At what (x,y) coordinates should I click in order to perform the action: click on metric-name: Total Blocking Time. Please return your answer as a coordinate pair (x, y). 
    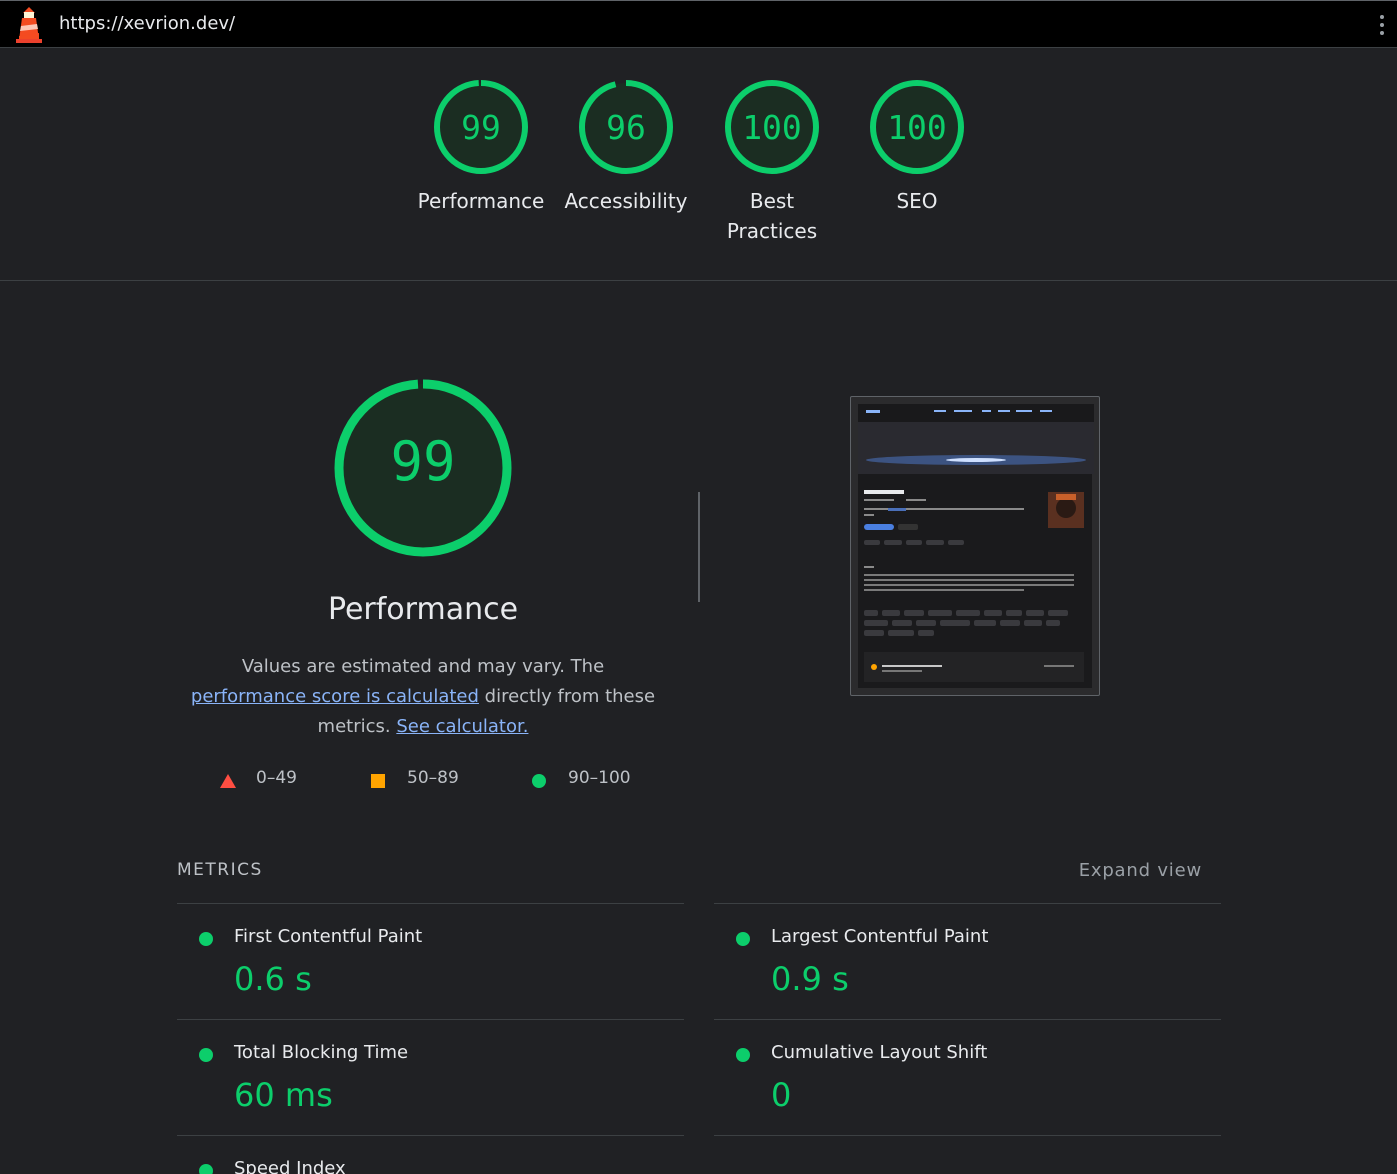
    Looking at the image, I should click on (321, 1052).